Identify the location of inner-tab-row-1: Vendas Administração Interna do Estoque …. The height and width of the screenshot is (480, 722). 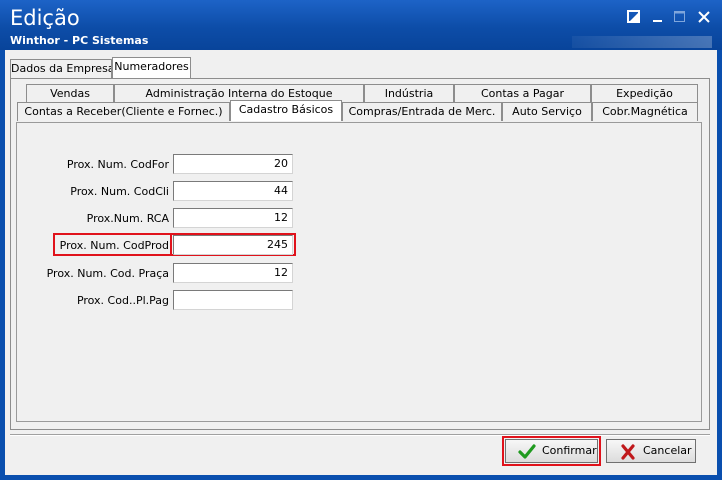
(359, 94).